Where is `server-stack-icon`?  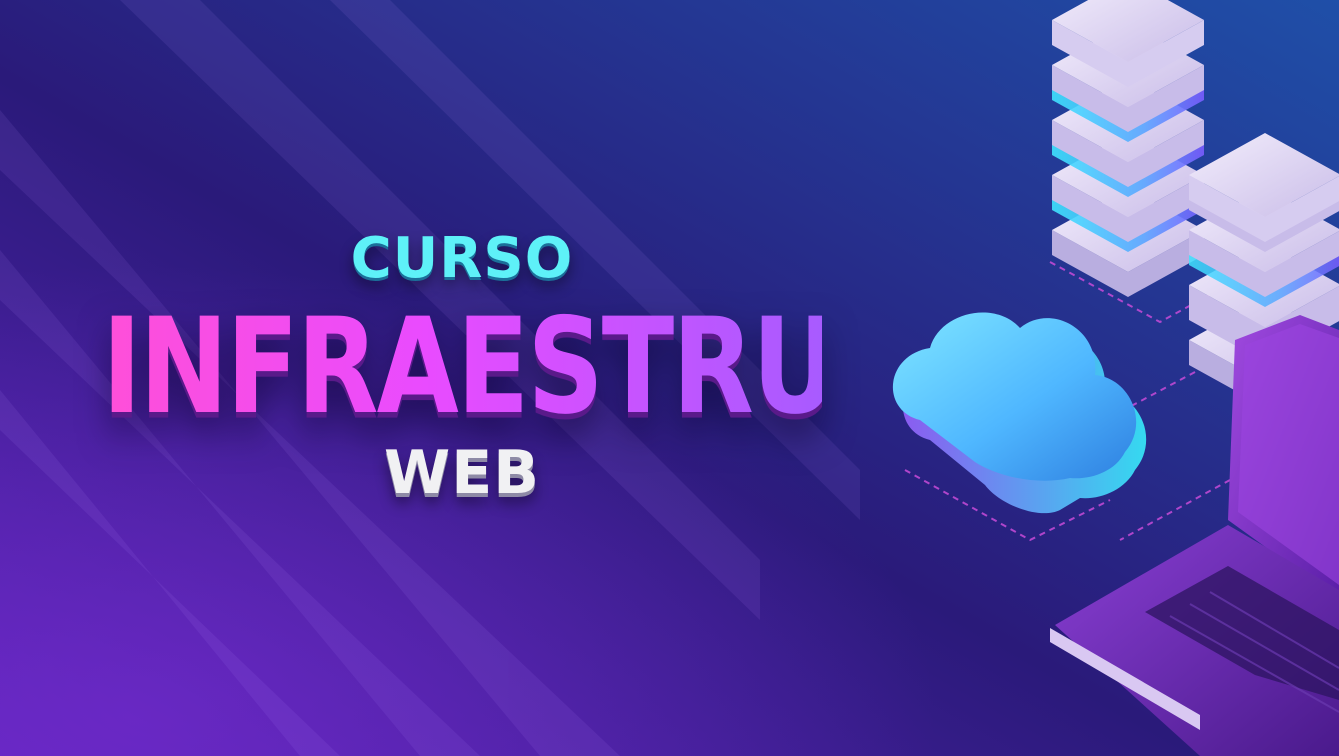
server-stack-icon is located at coordinates (1128, 148).